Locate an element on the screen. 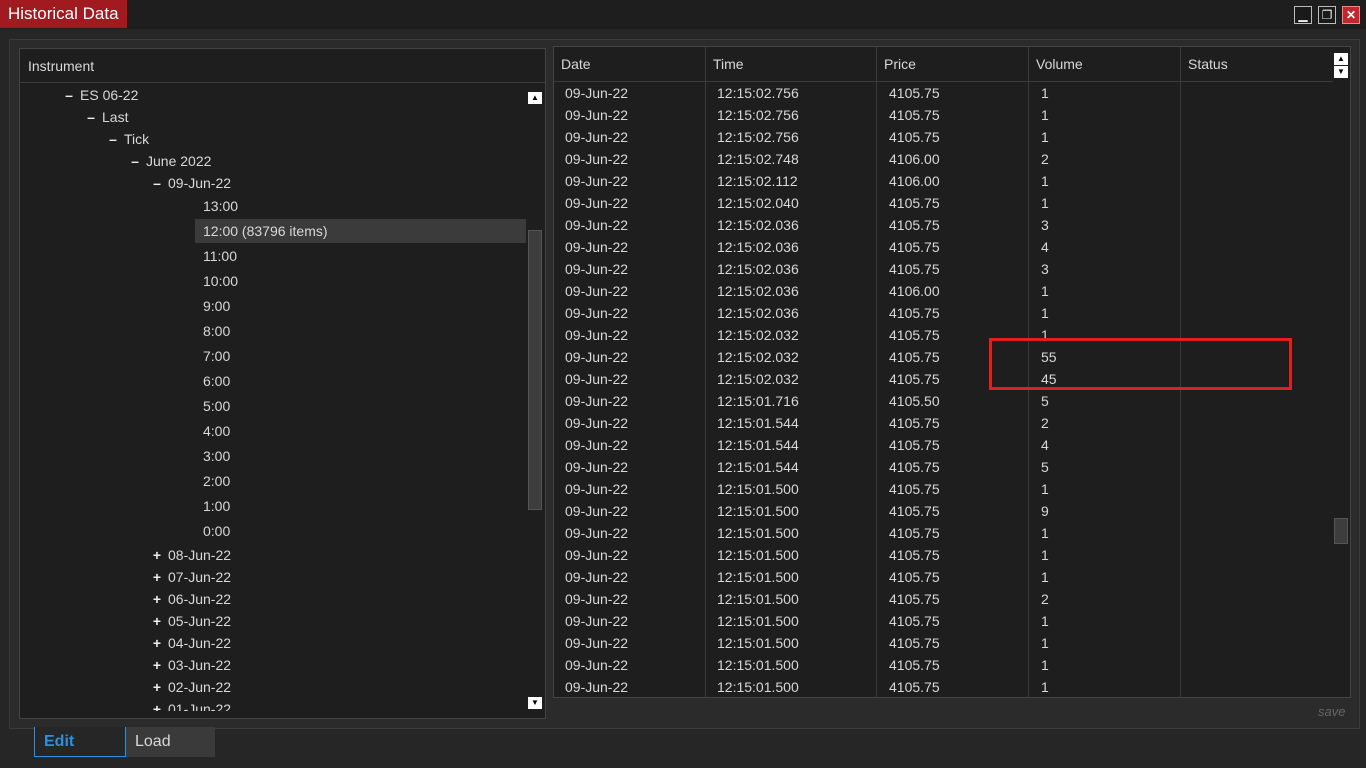  tree-node-day: +07-Jun-22 is located at coordinates (188, 577).